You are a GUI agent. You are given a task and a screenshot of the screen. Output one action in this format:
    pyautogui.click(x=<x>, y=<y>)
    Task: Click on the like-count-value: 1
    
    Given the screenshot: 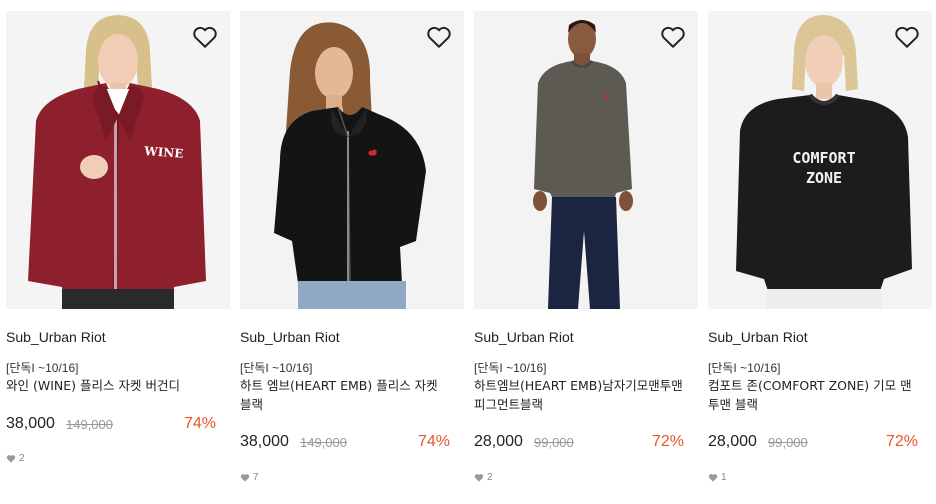 What is the action you would take?
    pyautogui.click(x=724, y=477)
    